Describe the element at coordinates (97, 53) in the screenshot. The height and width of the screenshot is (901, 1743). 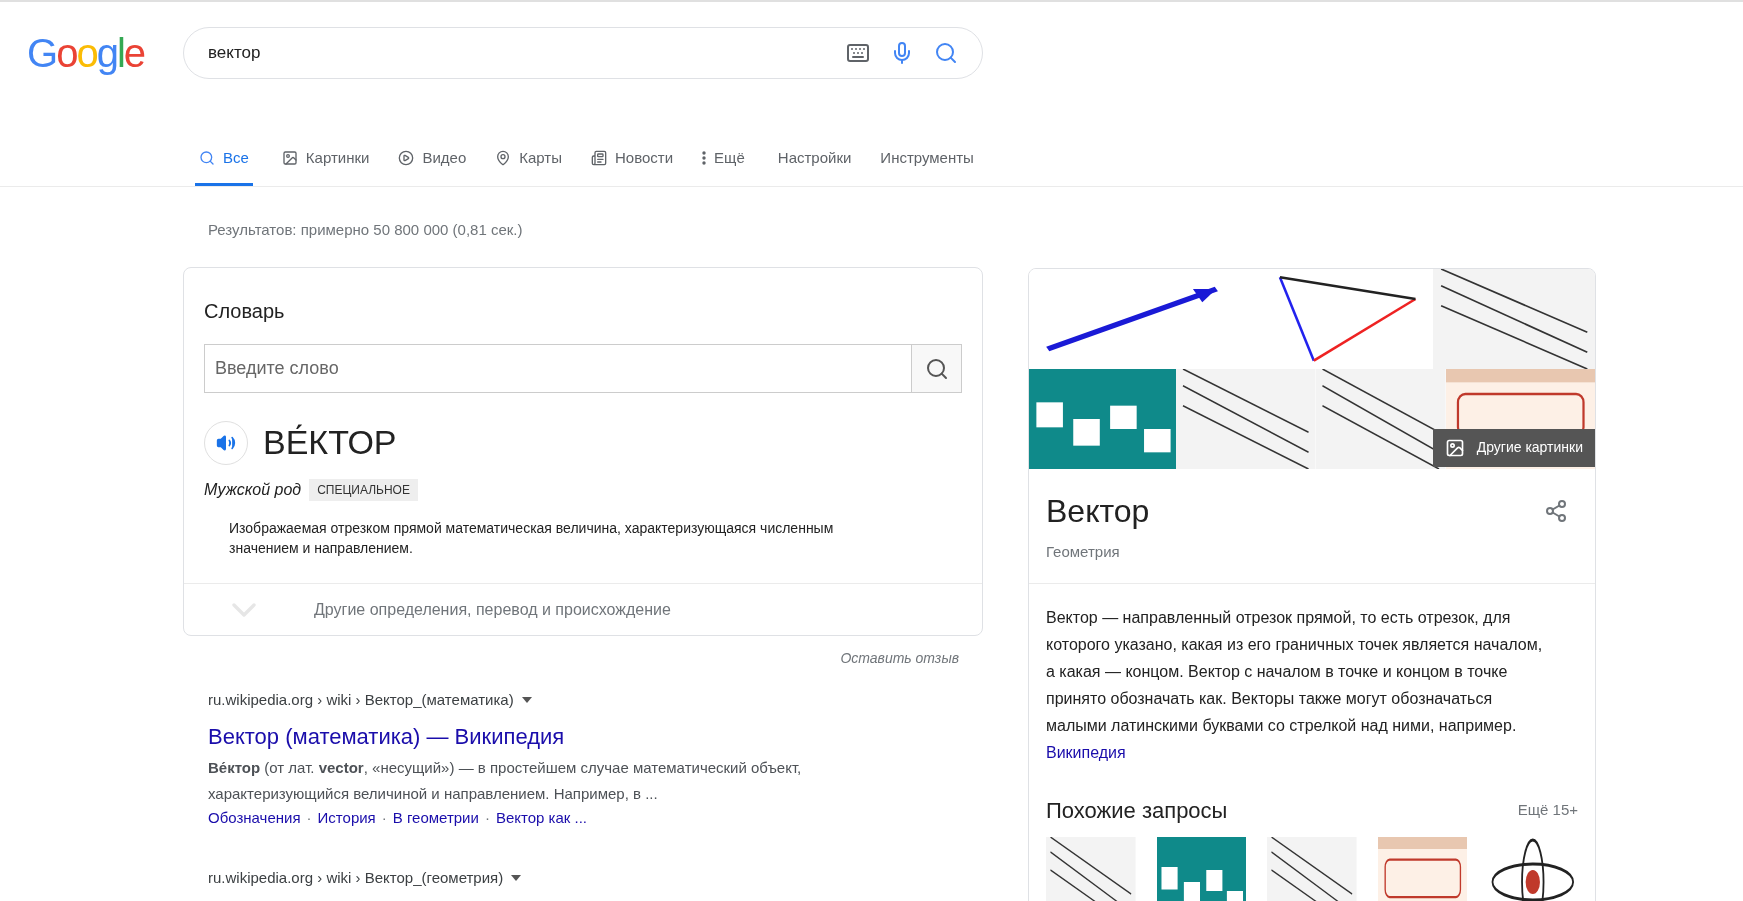
I see `google-logo: Google` at that location.